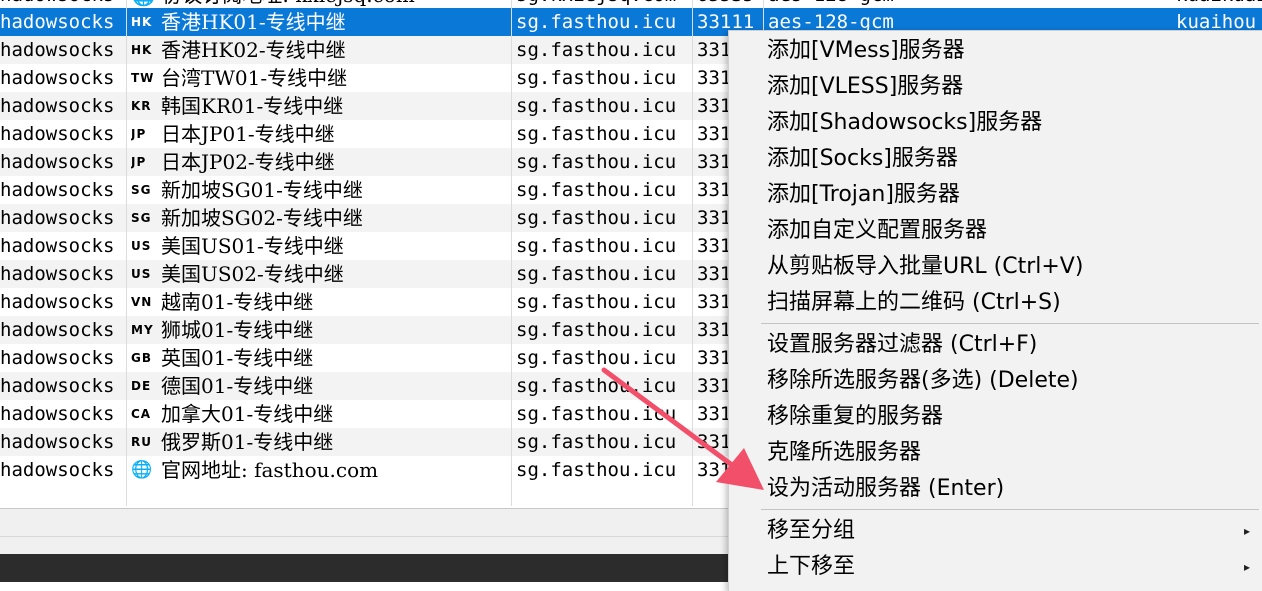  Describe the element at coordinates (252, 246) in the screenshot. I see `server-name: 美国US01-专线中继` at that location.